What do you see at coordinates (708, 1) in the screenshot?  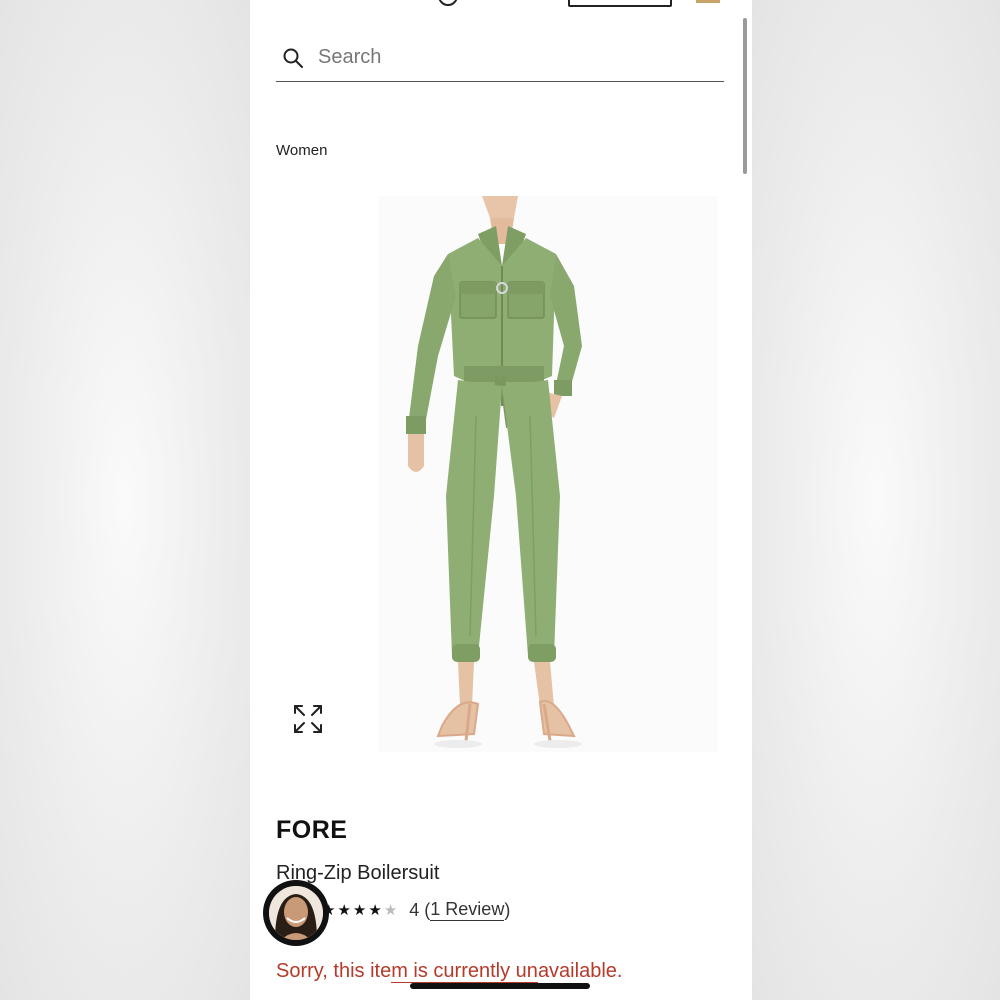 I see `bag-icon` at bounding box center [708, 1].